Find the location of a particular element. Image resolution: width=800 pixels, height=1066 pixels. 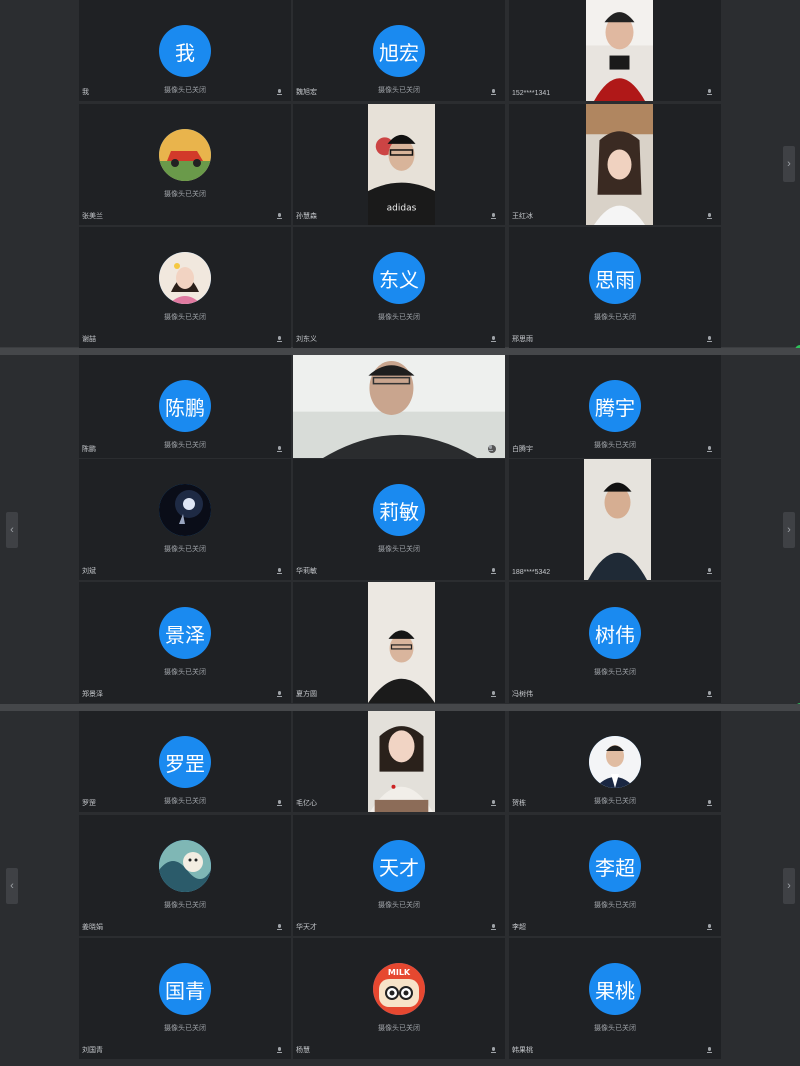

participant-name: 刘斌 is located at coordinates (89, 571).